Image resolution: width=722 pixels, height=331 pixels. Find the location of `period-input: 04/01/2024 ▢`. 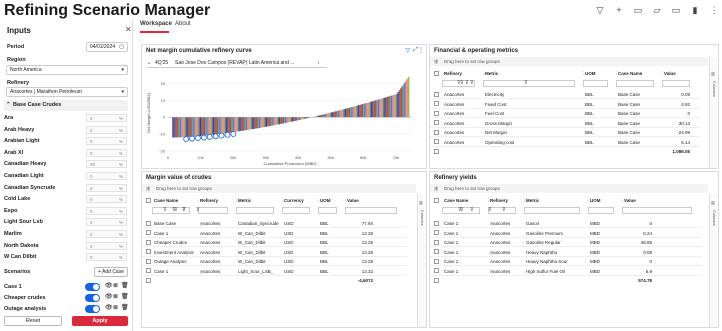

period-input: 04/01/2024 ▢ is located at coordinates (107, 47).